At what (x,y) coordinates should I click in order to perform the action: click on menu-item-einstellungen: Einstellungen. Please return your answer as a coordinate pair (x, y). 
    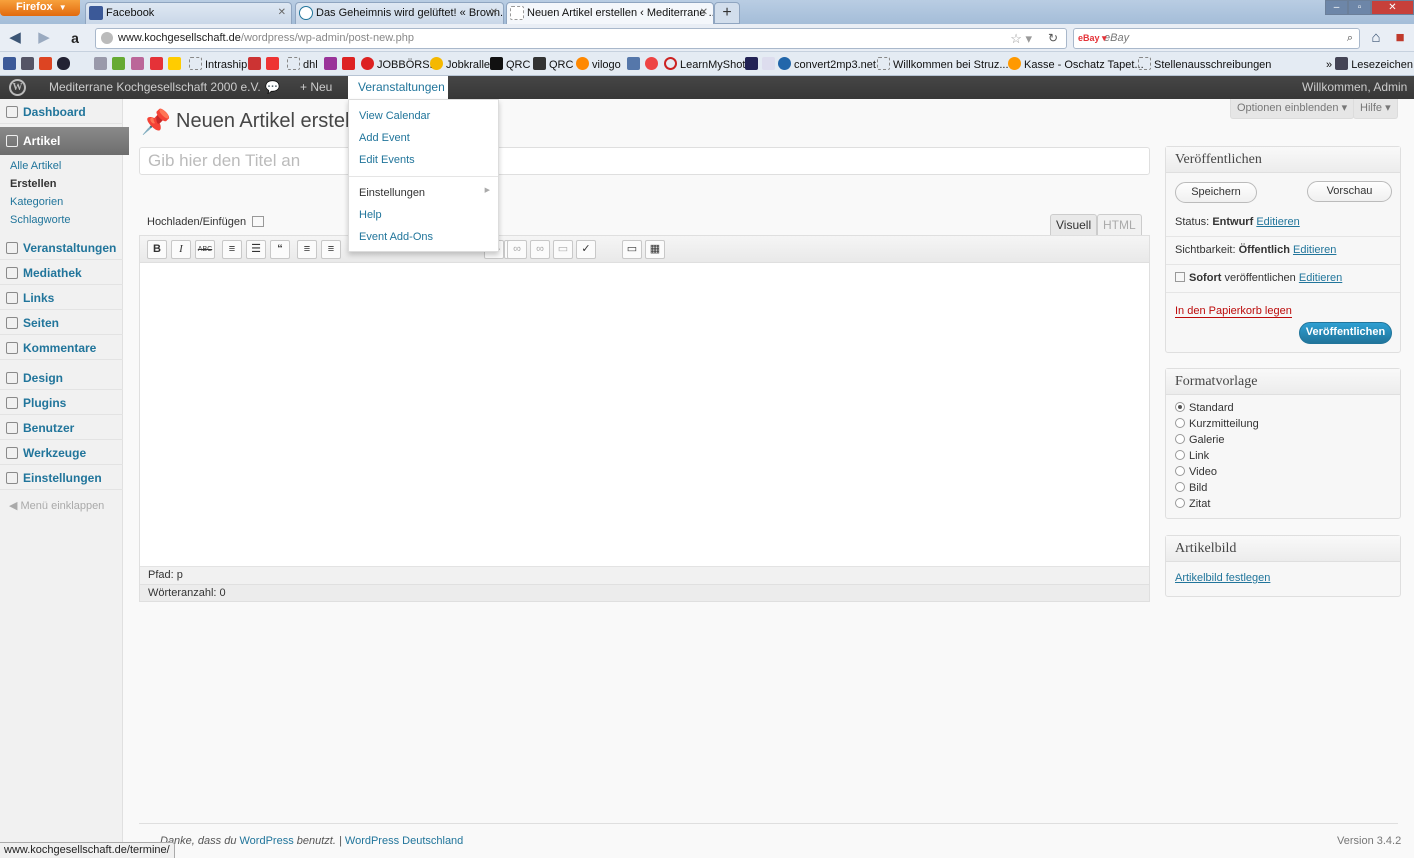
    Looking at the image, I should click on (392, 193).